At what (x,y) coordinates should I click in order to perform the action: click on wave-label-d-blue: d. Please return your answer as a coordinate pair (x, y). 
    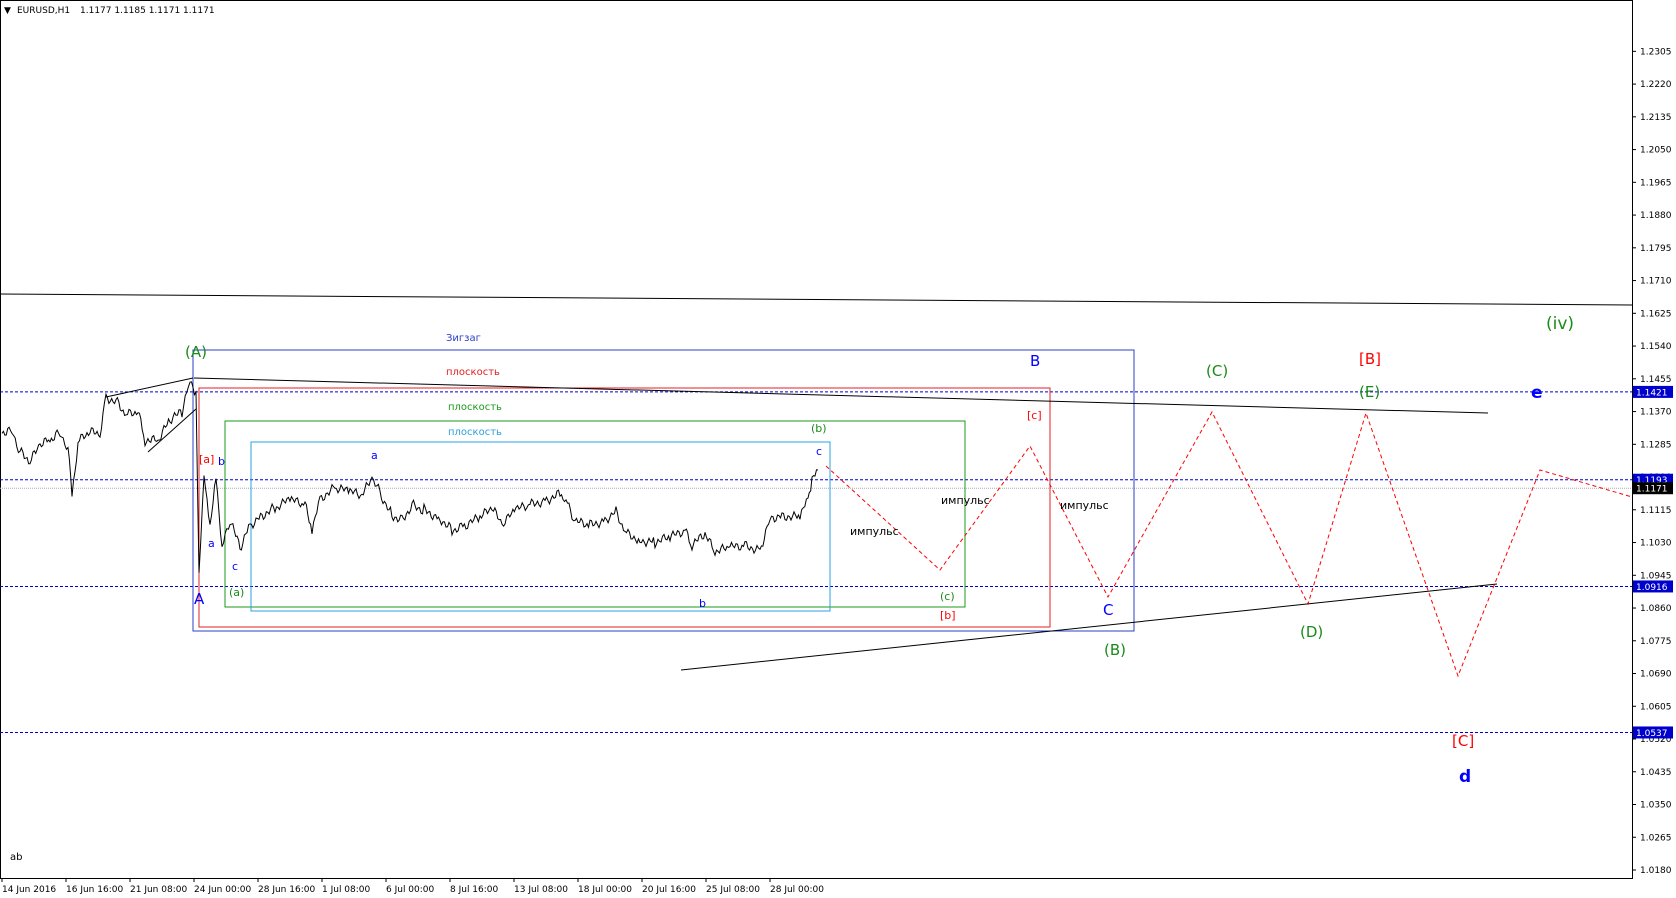
    Looking at the image, I should click on (1465, 777).